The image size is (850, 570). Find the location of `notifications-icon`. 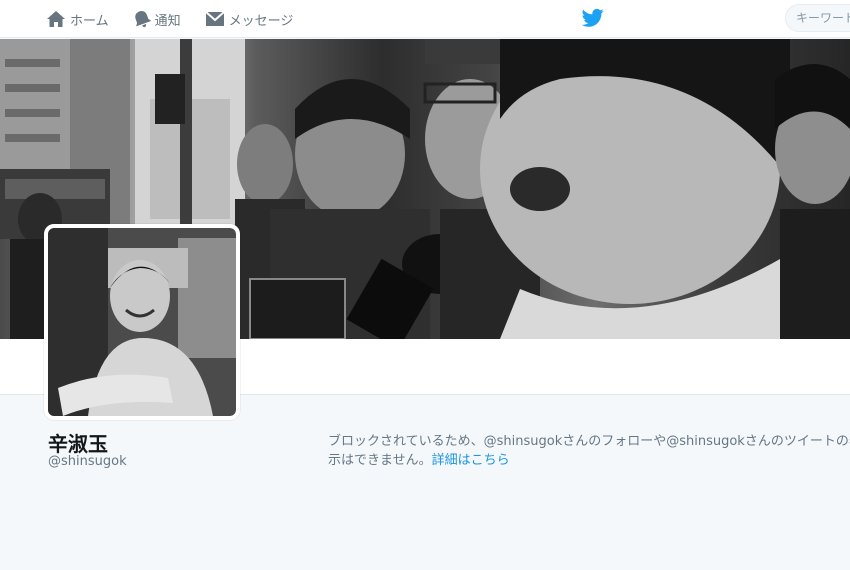

notifications-icon is located at coordinates (142, 19).